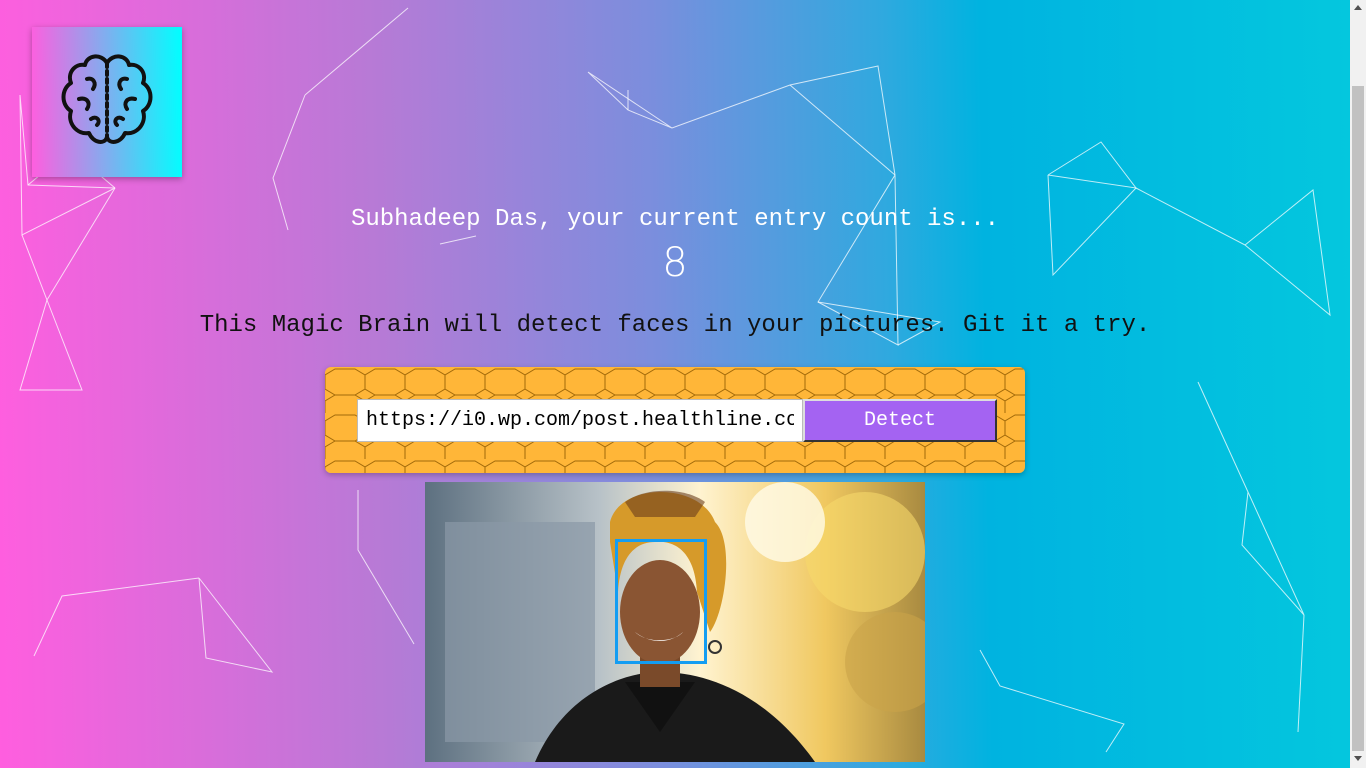  What do you see at coordinates (661, 601) in the screenshot?
I see `face-bounding-box` at bounding box center [661, 601].